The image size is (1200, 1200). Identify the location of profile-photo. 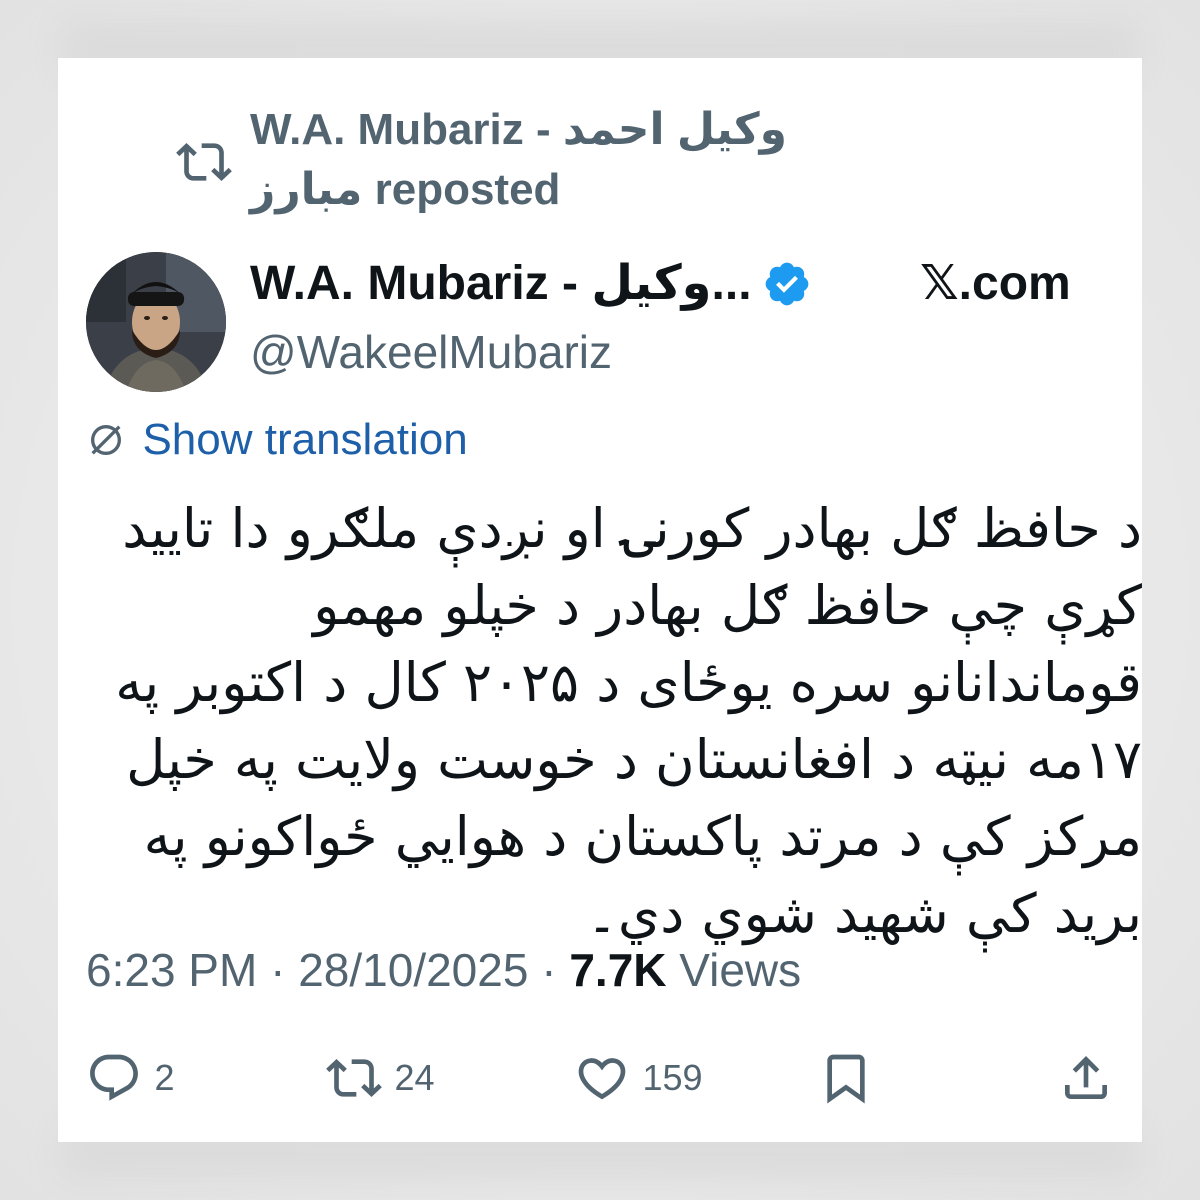
(156, 322).